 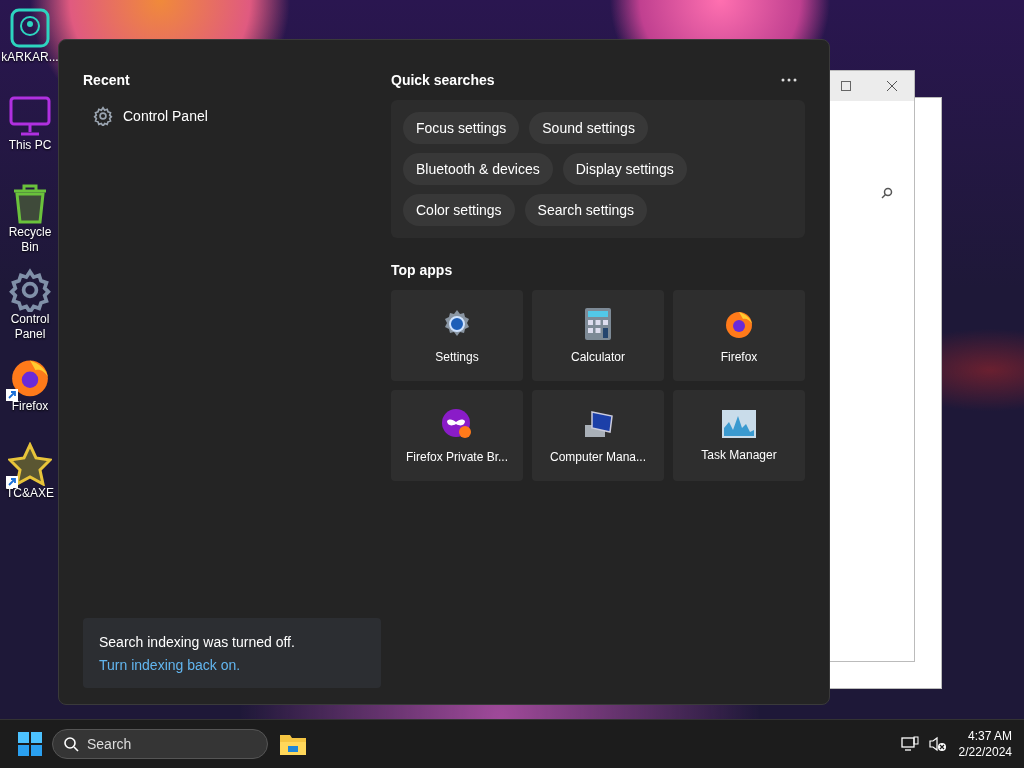 I want to click on windows-logo-icon, so click(x=30, y=744).